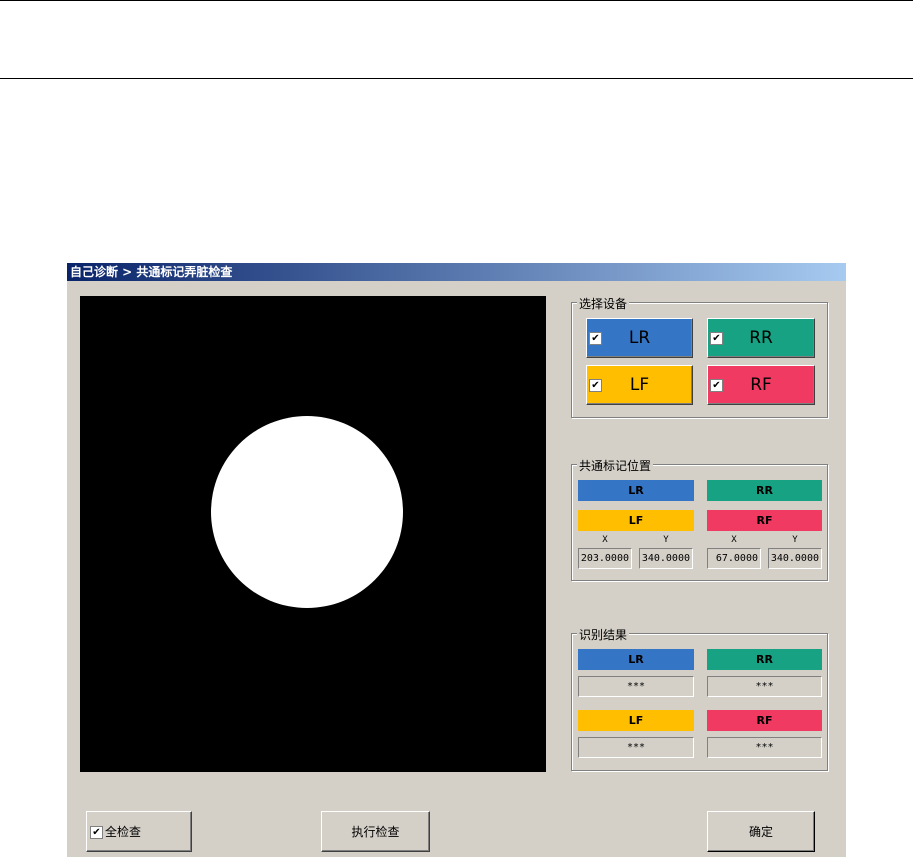  I want to click on execute-check-button: 执行检查, so click(375, 831).